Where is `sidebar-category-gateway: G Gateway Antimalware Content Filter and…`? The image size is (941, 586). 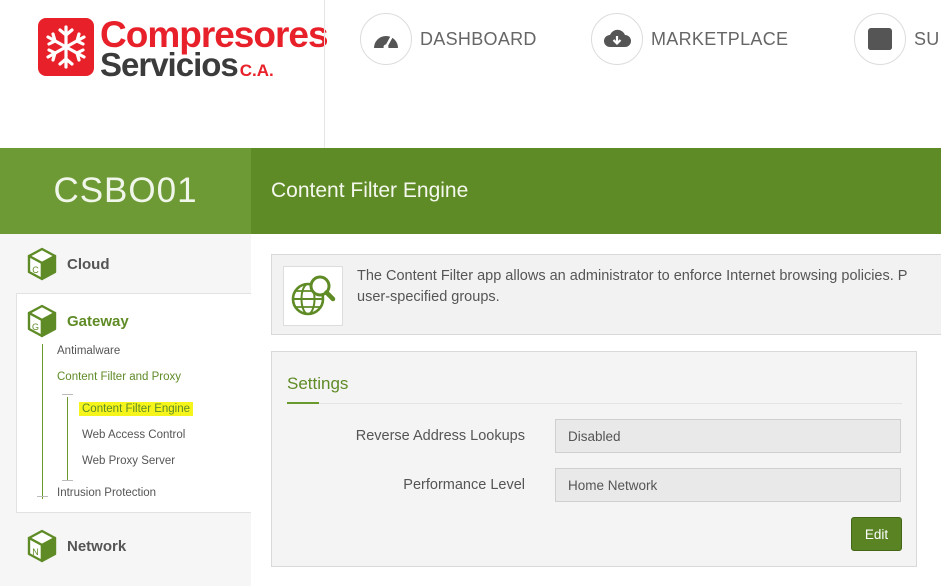 sidebar-category-gateway: G Gateway Antimalware Content Filter and… is located at coordinates (133, 403).